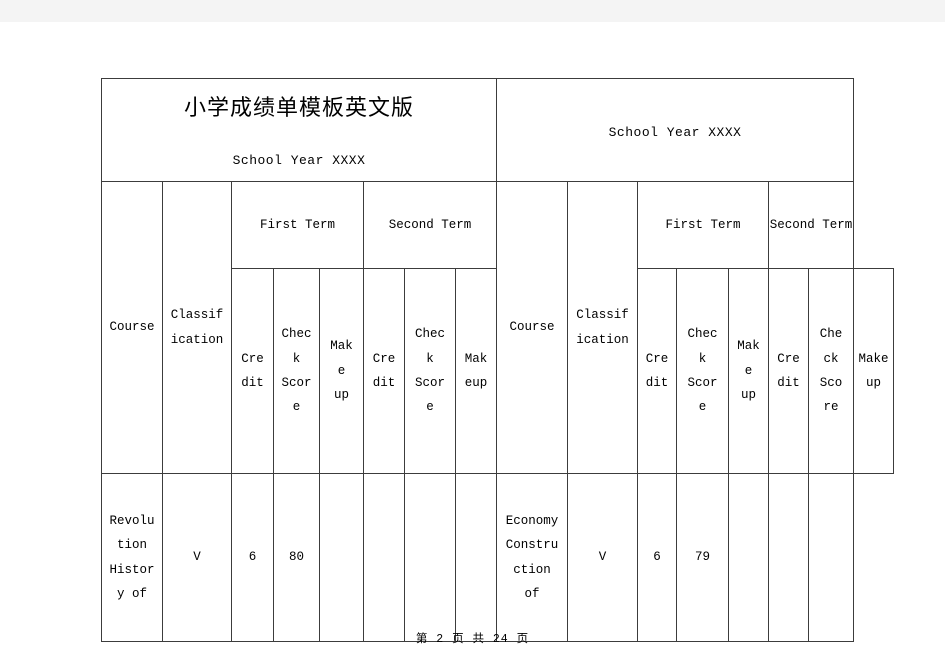 This screenshot has width=945, height=669. What do you see at coordinates (341, 557) in the screenshot?
I see `left-cell-first-makeup` at bounding box center [341, 557].